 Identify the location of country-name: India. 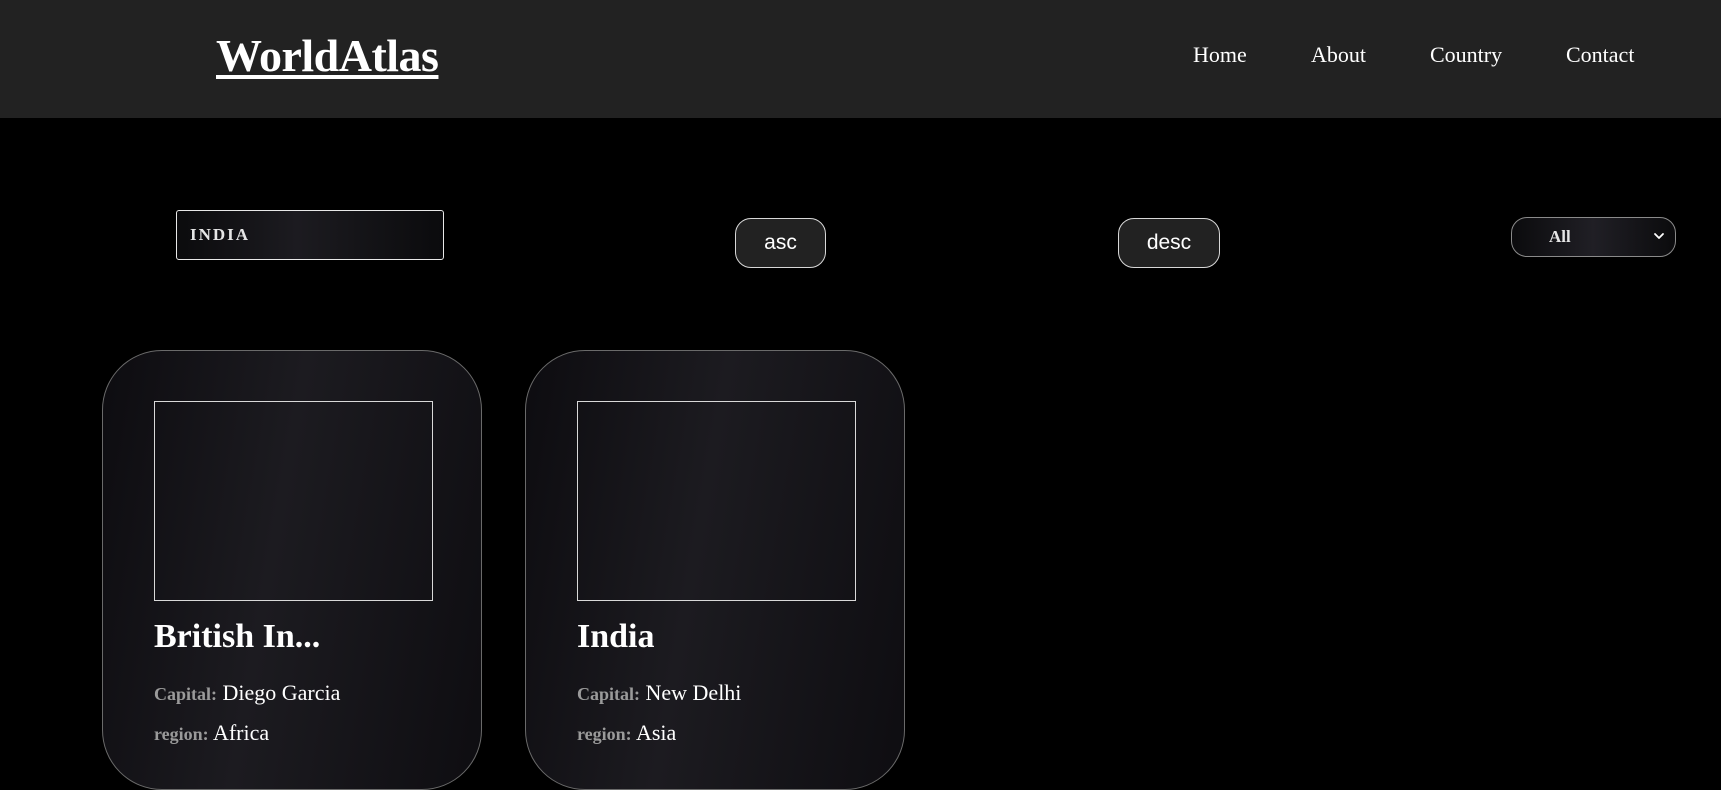
(616, 636).